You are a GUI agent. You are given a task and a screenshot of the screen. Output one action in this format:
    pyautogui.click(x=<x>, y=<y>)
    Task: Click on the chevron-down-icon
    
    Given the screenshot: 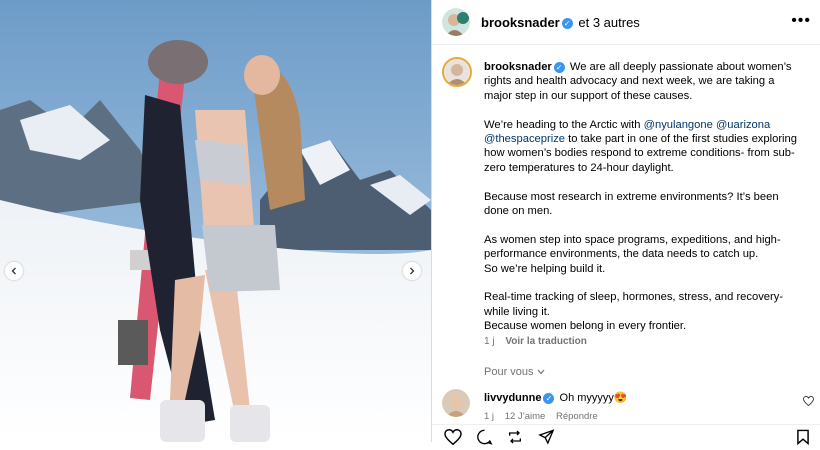 What is the action you would take?
    pyautogui.click(x=541, y=372)
    